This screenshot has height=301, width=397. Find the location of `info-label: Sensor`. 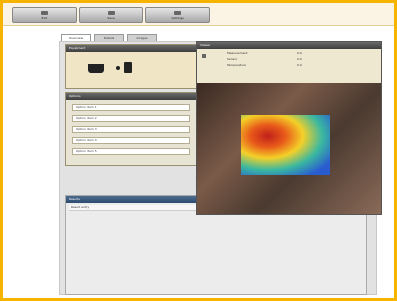

info-label: Sensor is located at coordinates (232, 59).